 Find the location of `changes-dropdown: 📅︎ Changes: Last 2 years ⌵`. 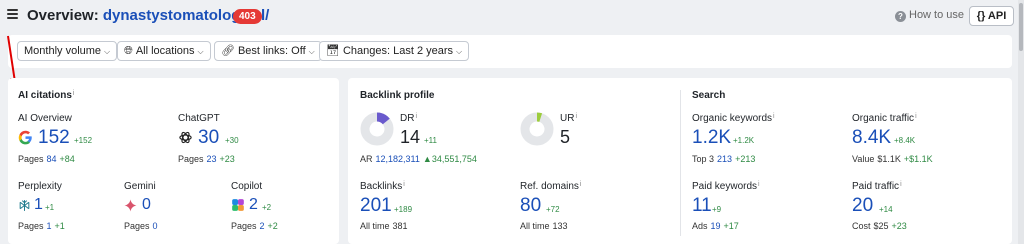

changes-dropdown: 📅︎ Changes: Last 2 years ⌵ is located at coordinates (394, 51).